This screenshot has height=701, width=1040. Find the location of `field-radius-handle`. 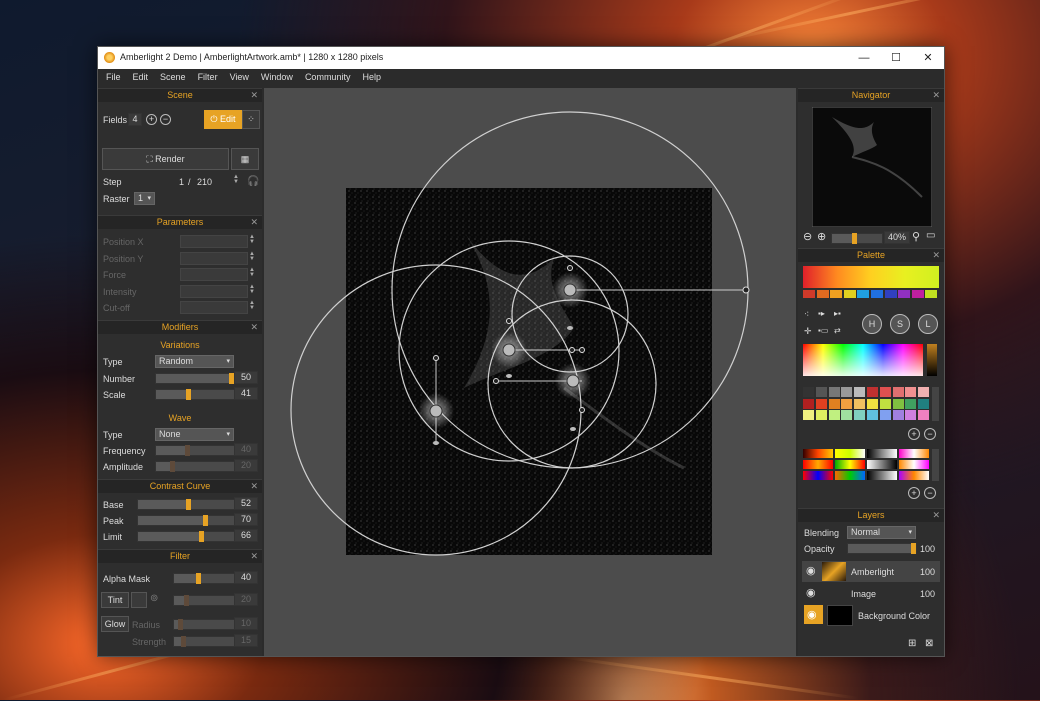

field-radius-handle is located at coordinates (746, 290).